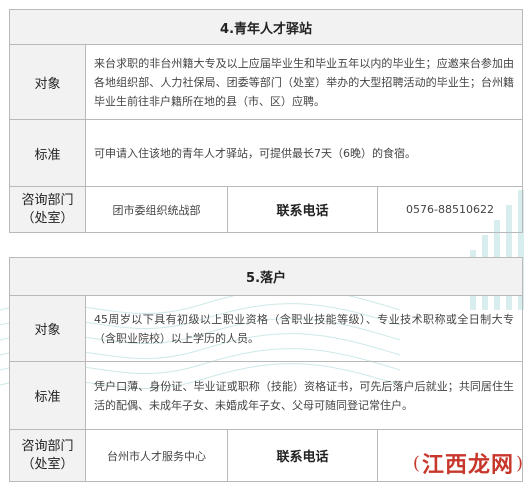  What do you see at coordinates (156, 209) in the screenshot?
I see `contact-dept-value: 团市委组织统战部` at bounding box center [156, 209].